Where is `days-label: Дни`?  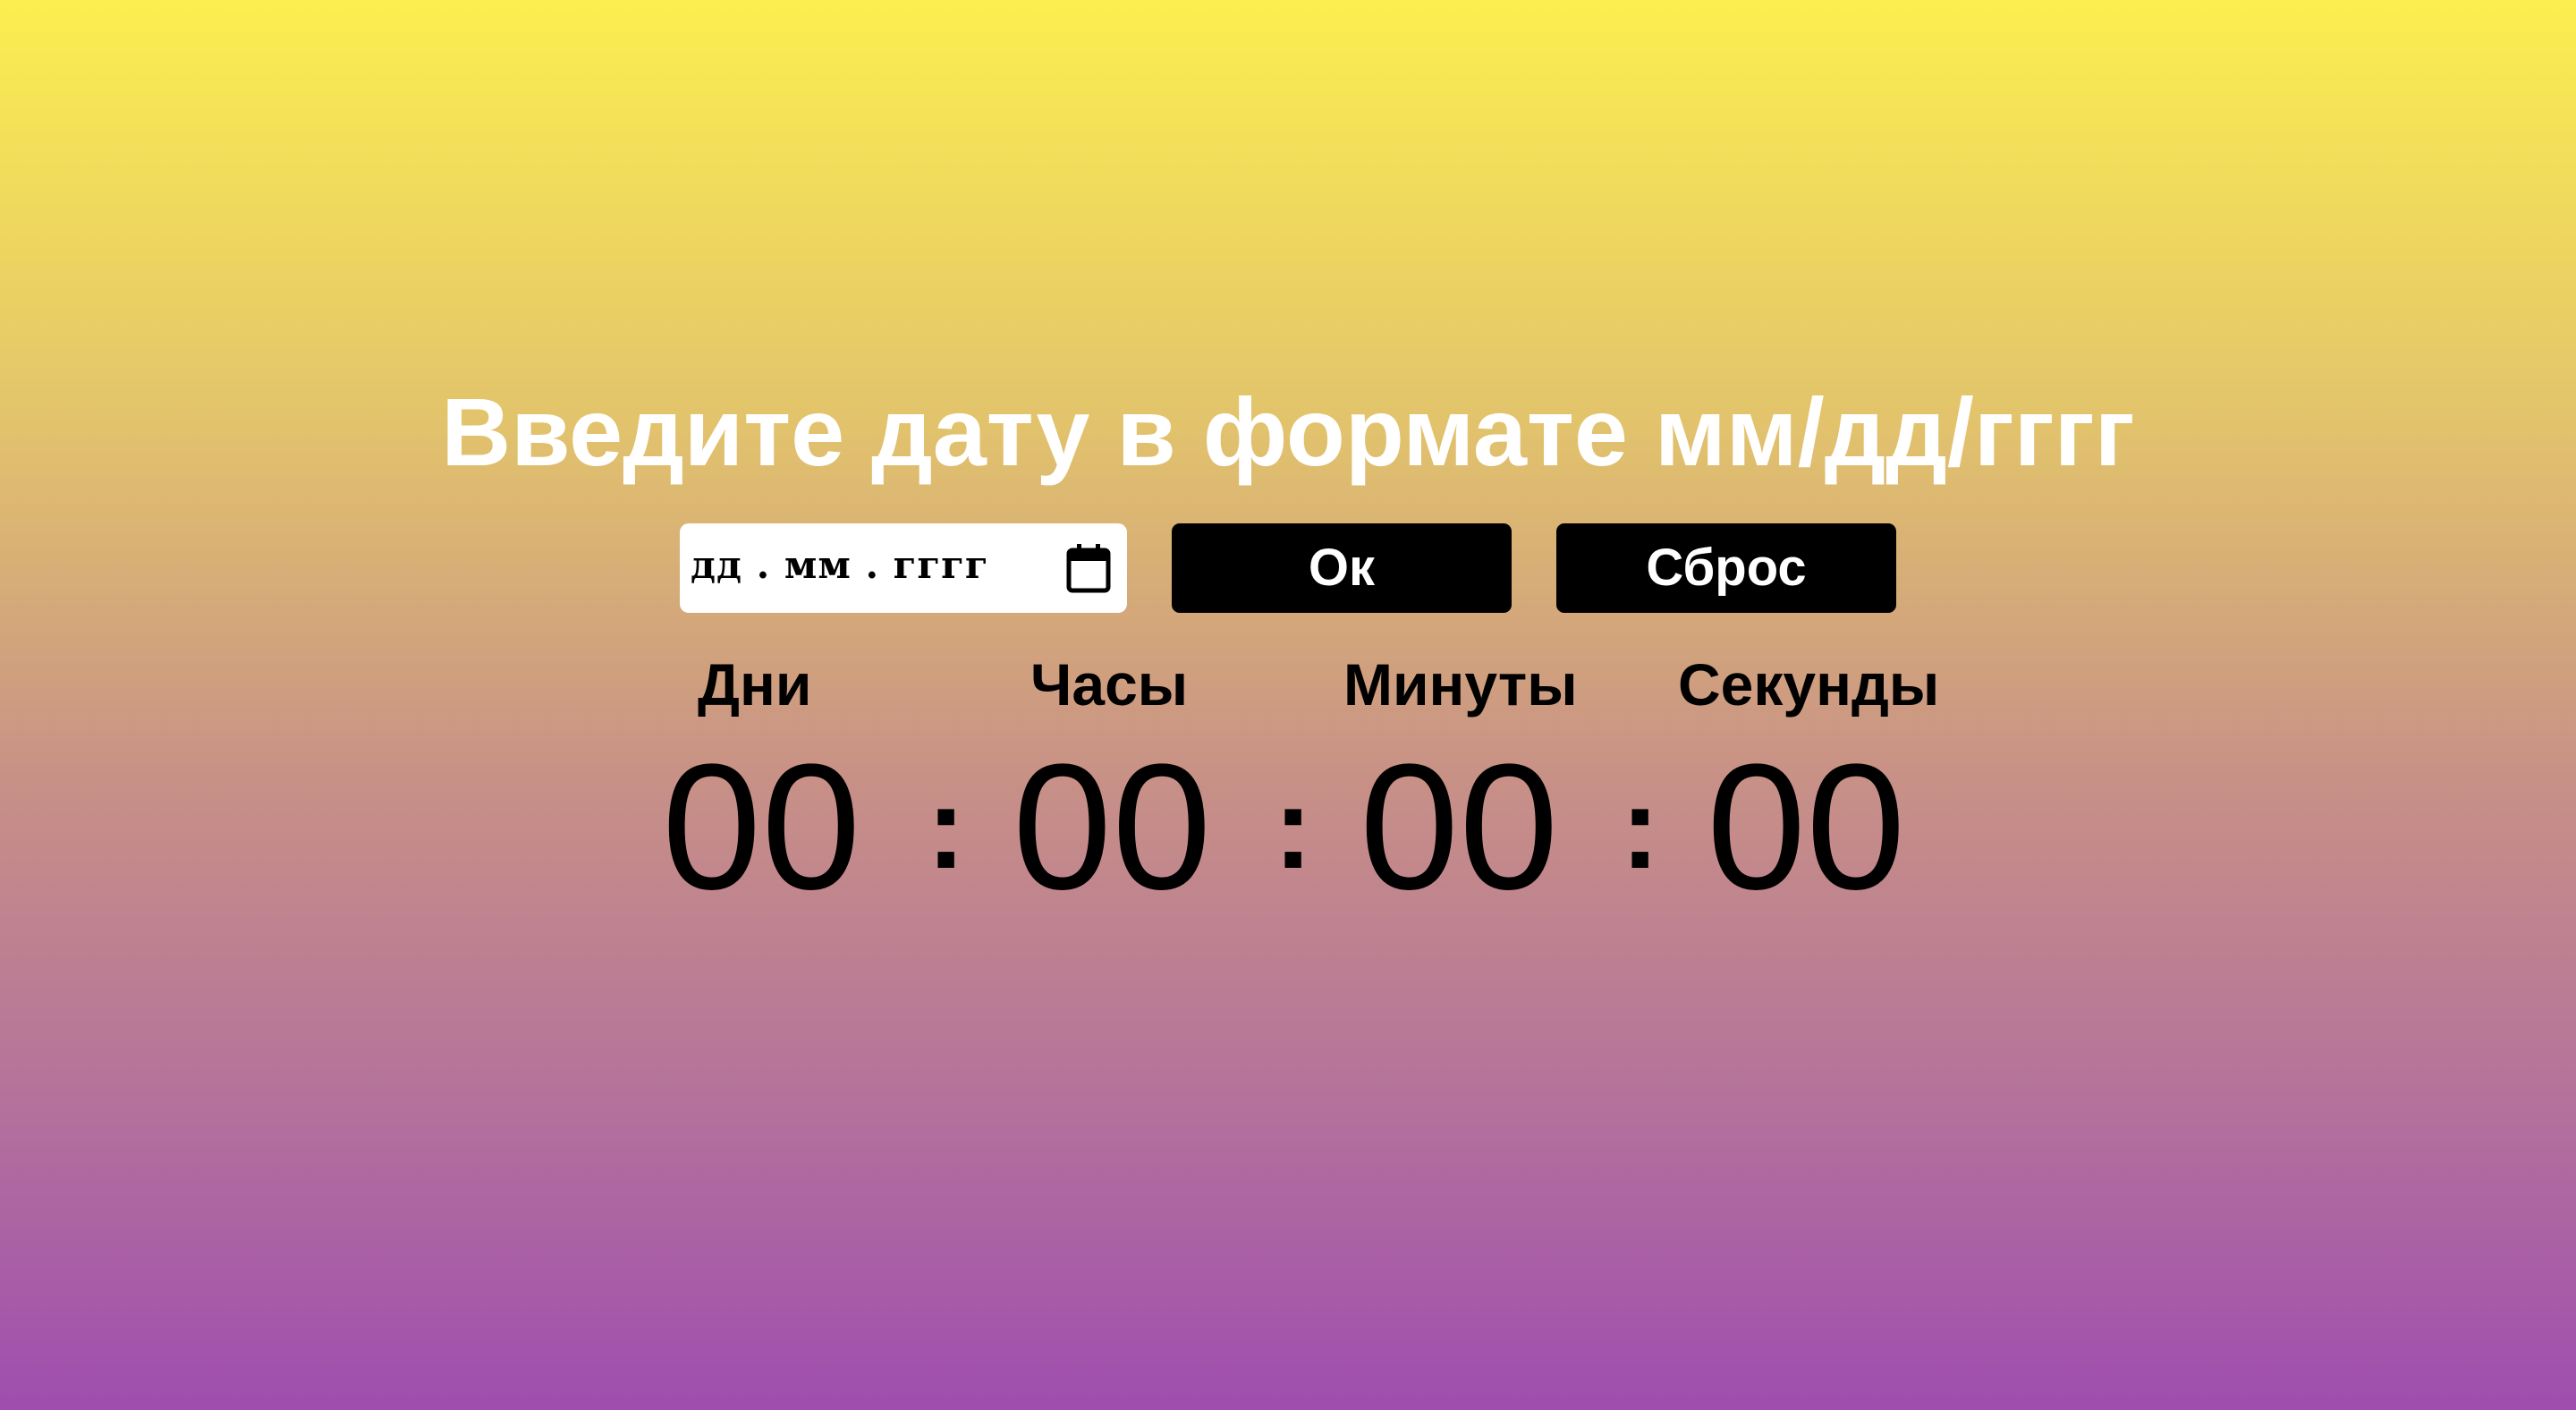 days-label: Дни is located at coordinates (755, 685).